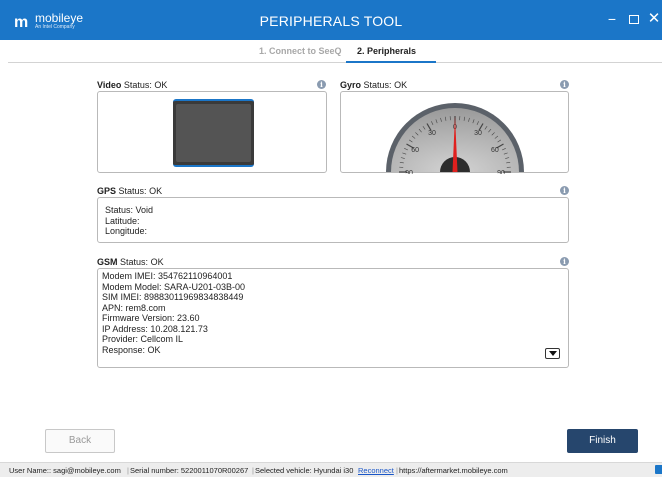 This screenshot has width=662, height=477. What do you see at coordinates (333, 220) in the screenshot?
I see `gps-panel: Status: Void Latitude: Longitude:` at bounding box center [333, 220].